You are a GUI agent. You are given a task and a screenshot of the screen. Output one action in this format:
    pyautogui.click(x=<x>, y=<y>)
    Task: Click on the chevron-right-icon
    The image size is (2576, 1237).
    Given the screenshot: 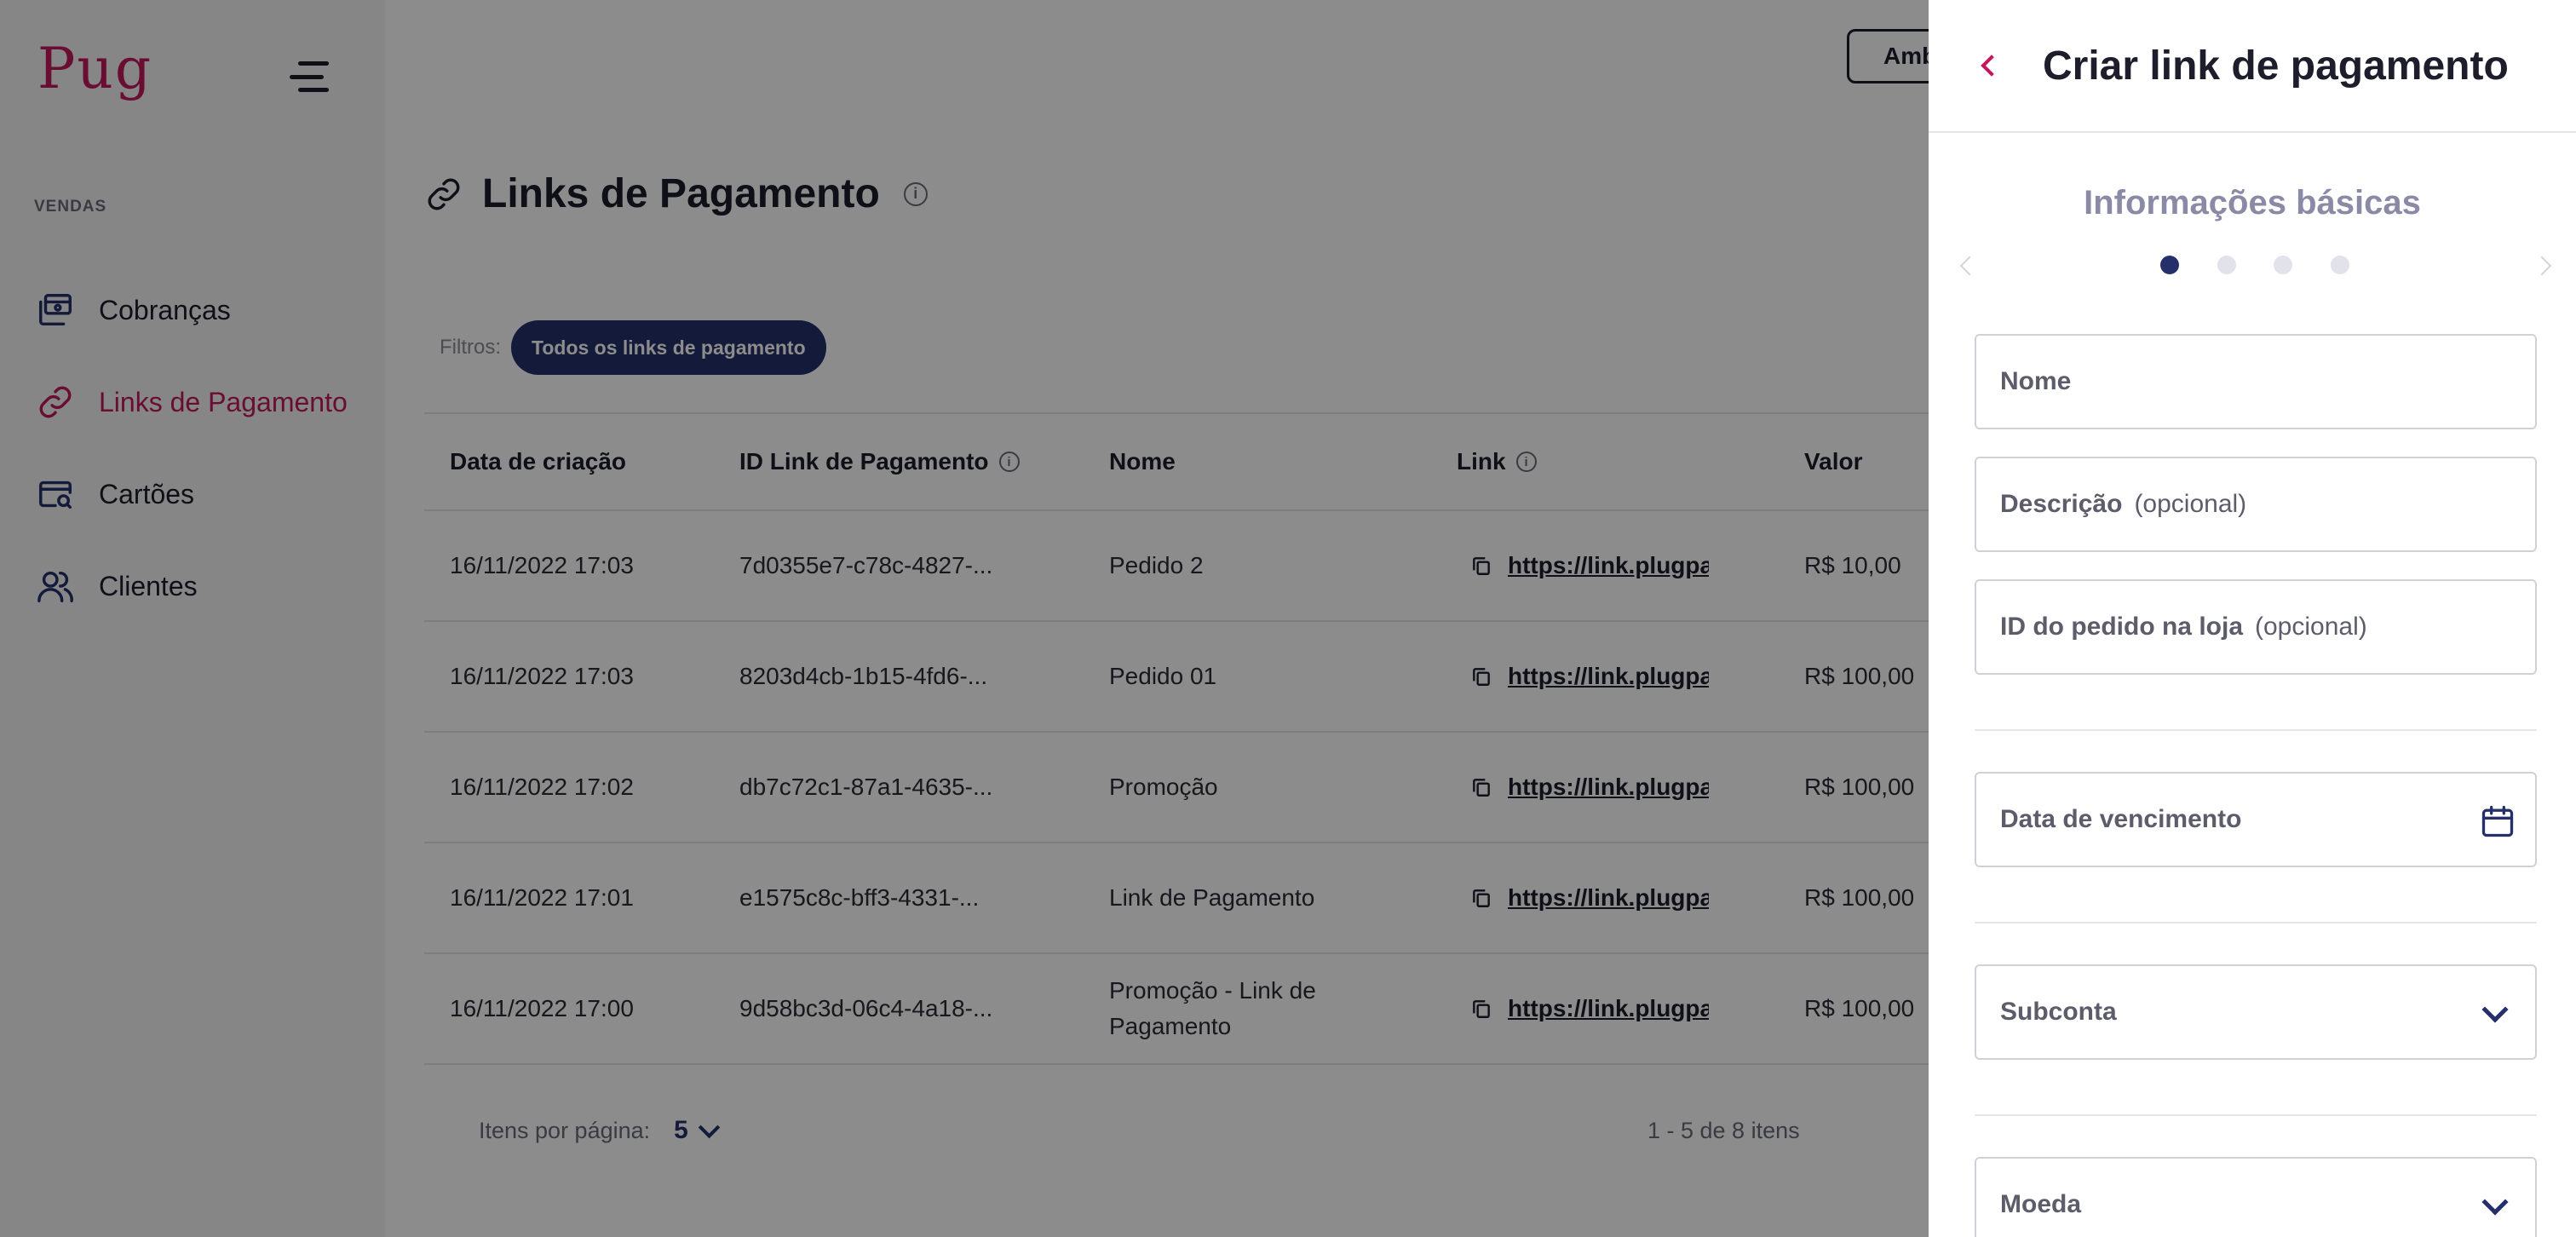 What is the action you would take?
    pyautogui.click(x=2542, y=266)
    